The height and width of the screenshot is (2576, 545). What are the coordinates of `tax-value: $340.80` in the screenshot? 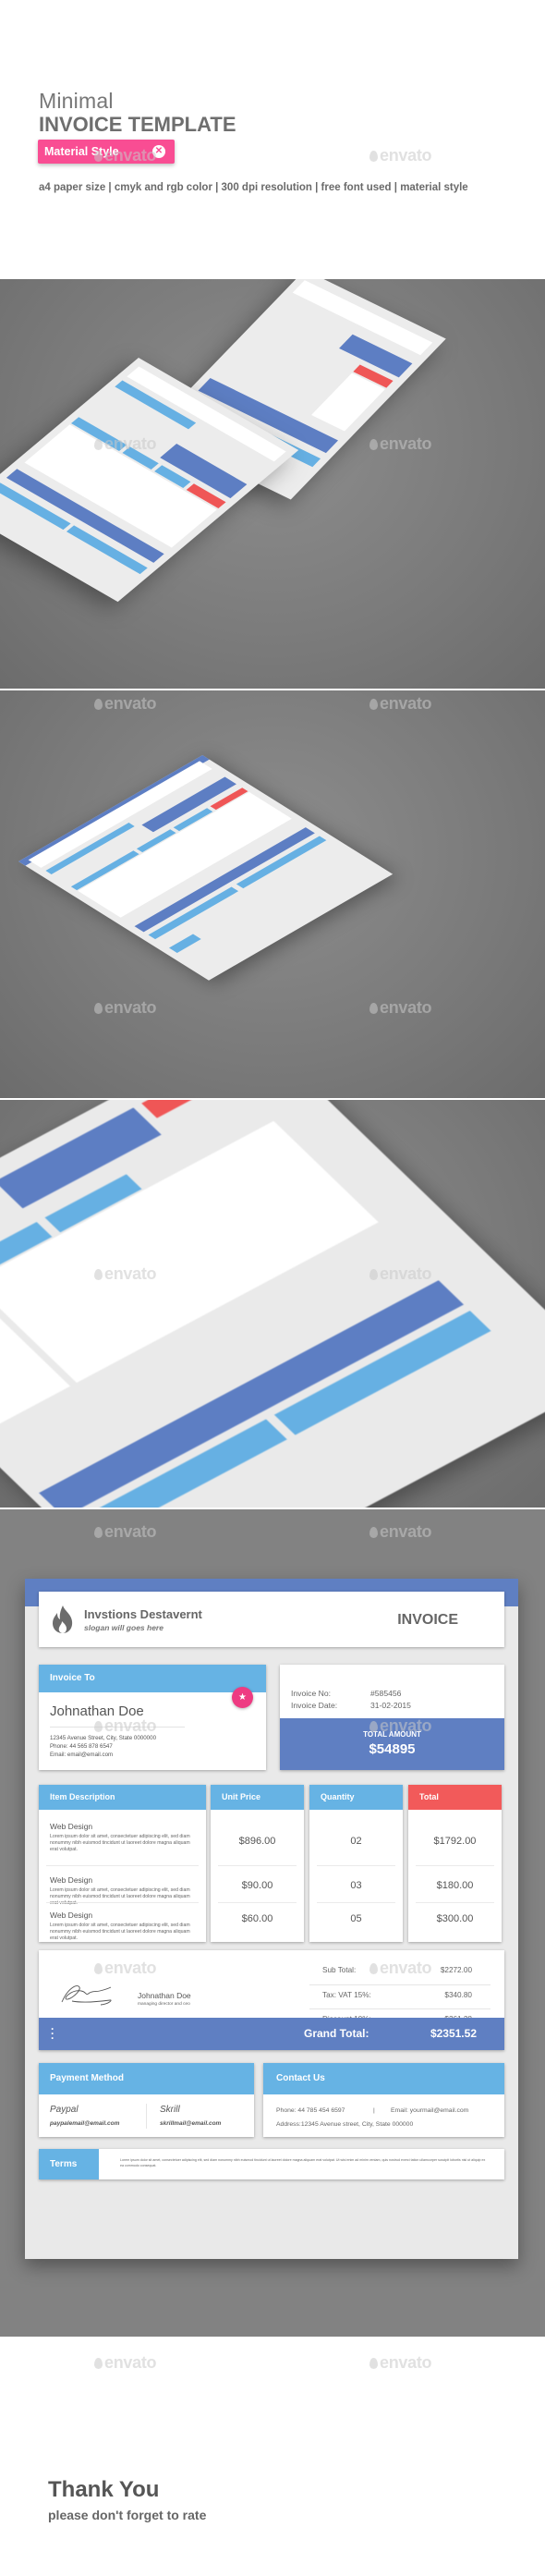 It's located at (458, 1995).